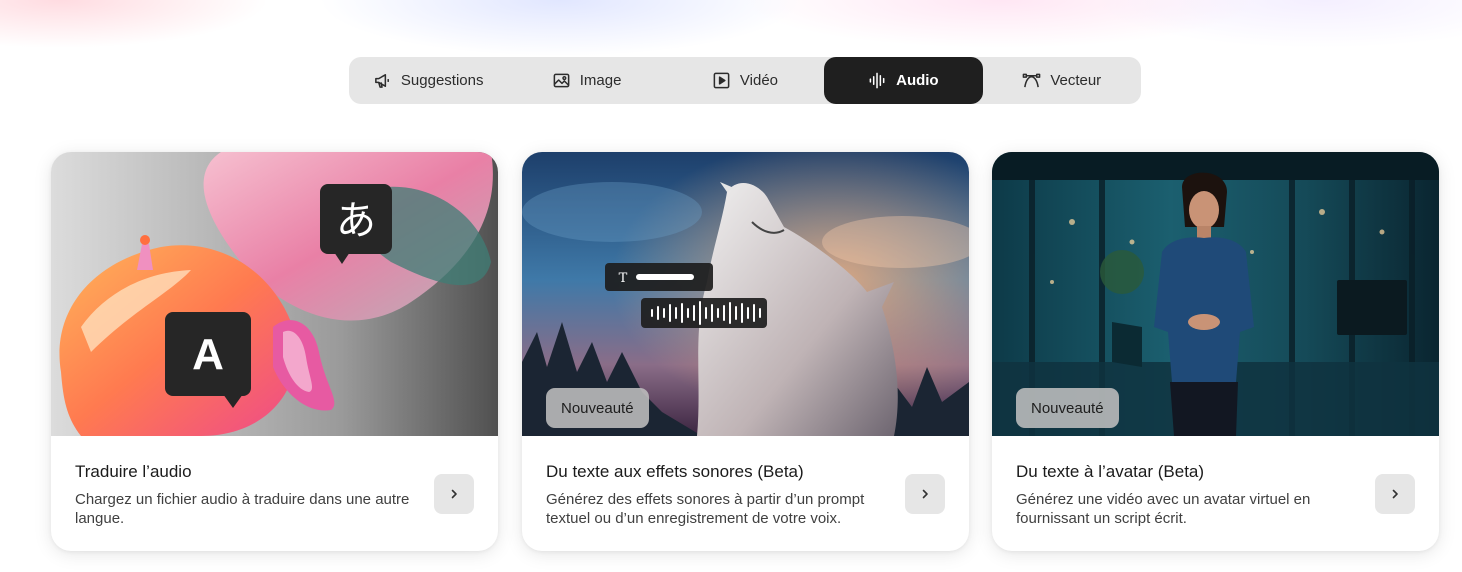 The width and height of the screenshot is (1462, 572). What do you see at coordinates (877, 80) in the screenshot?
I see `audio-wave-icon` at bounding box center [877, 80].